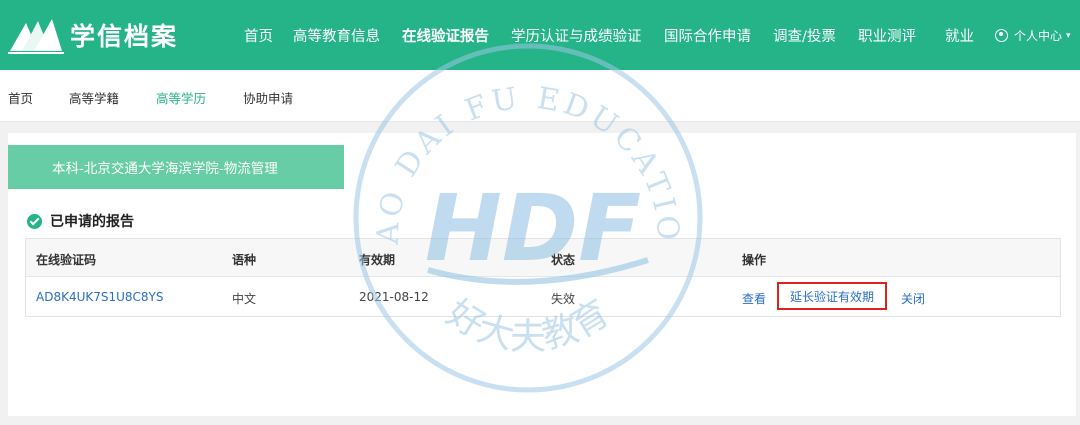 This screenshot has width=1080, height=425. I want to click on subnav-student-status: 高等学籍, so click(94, 97).